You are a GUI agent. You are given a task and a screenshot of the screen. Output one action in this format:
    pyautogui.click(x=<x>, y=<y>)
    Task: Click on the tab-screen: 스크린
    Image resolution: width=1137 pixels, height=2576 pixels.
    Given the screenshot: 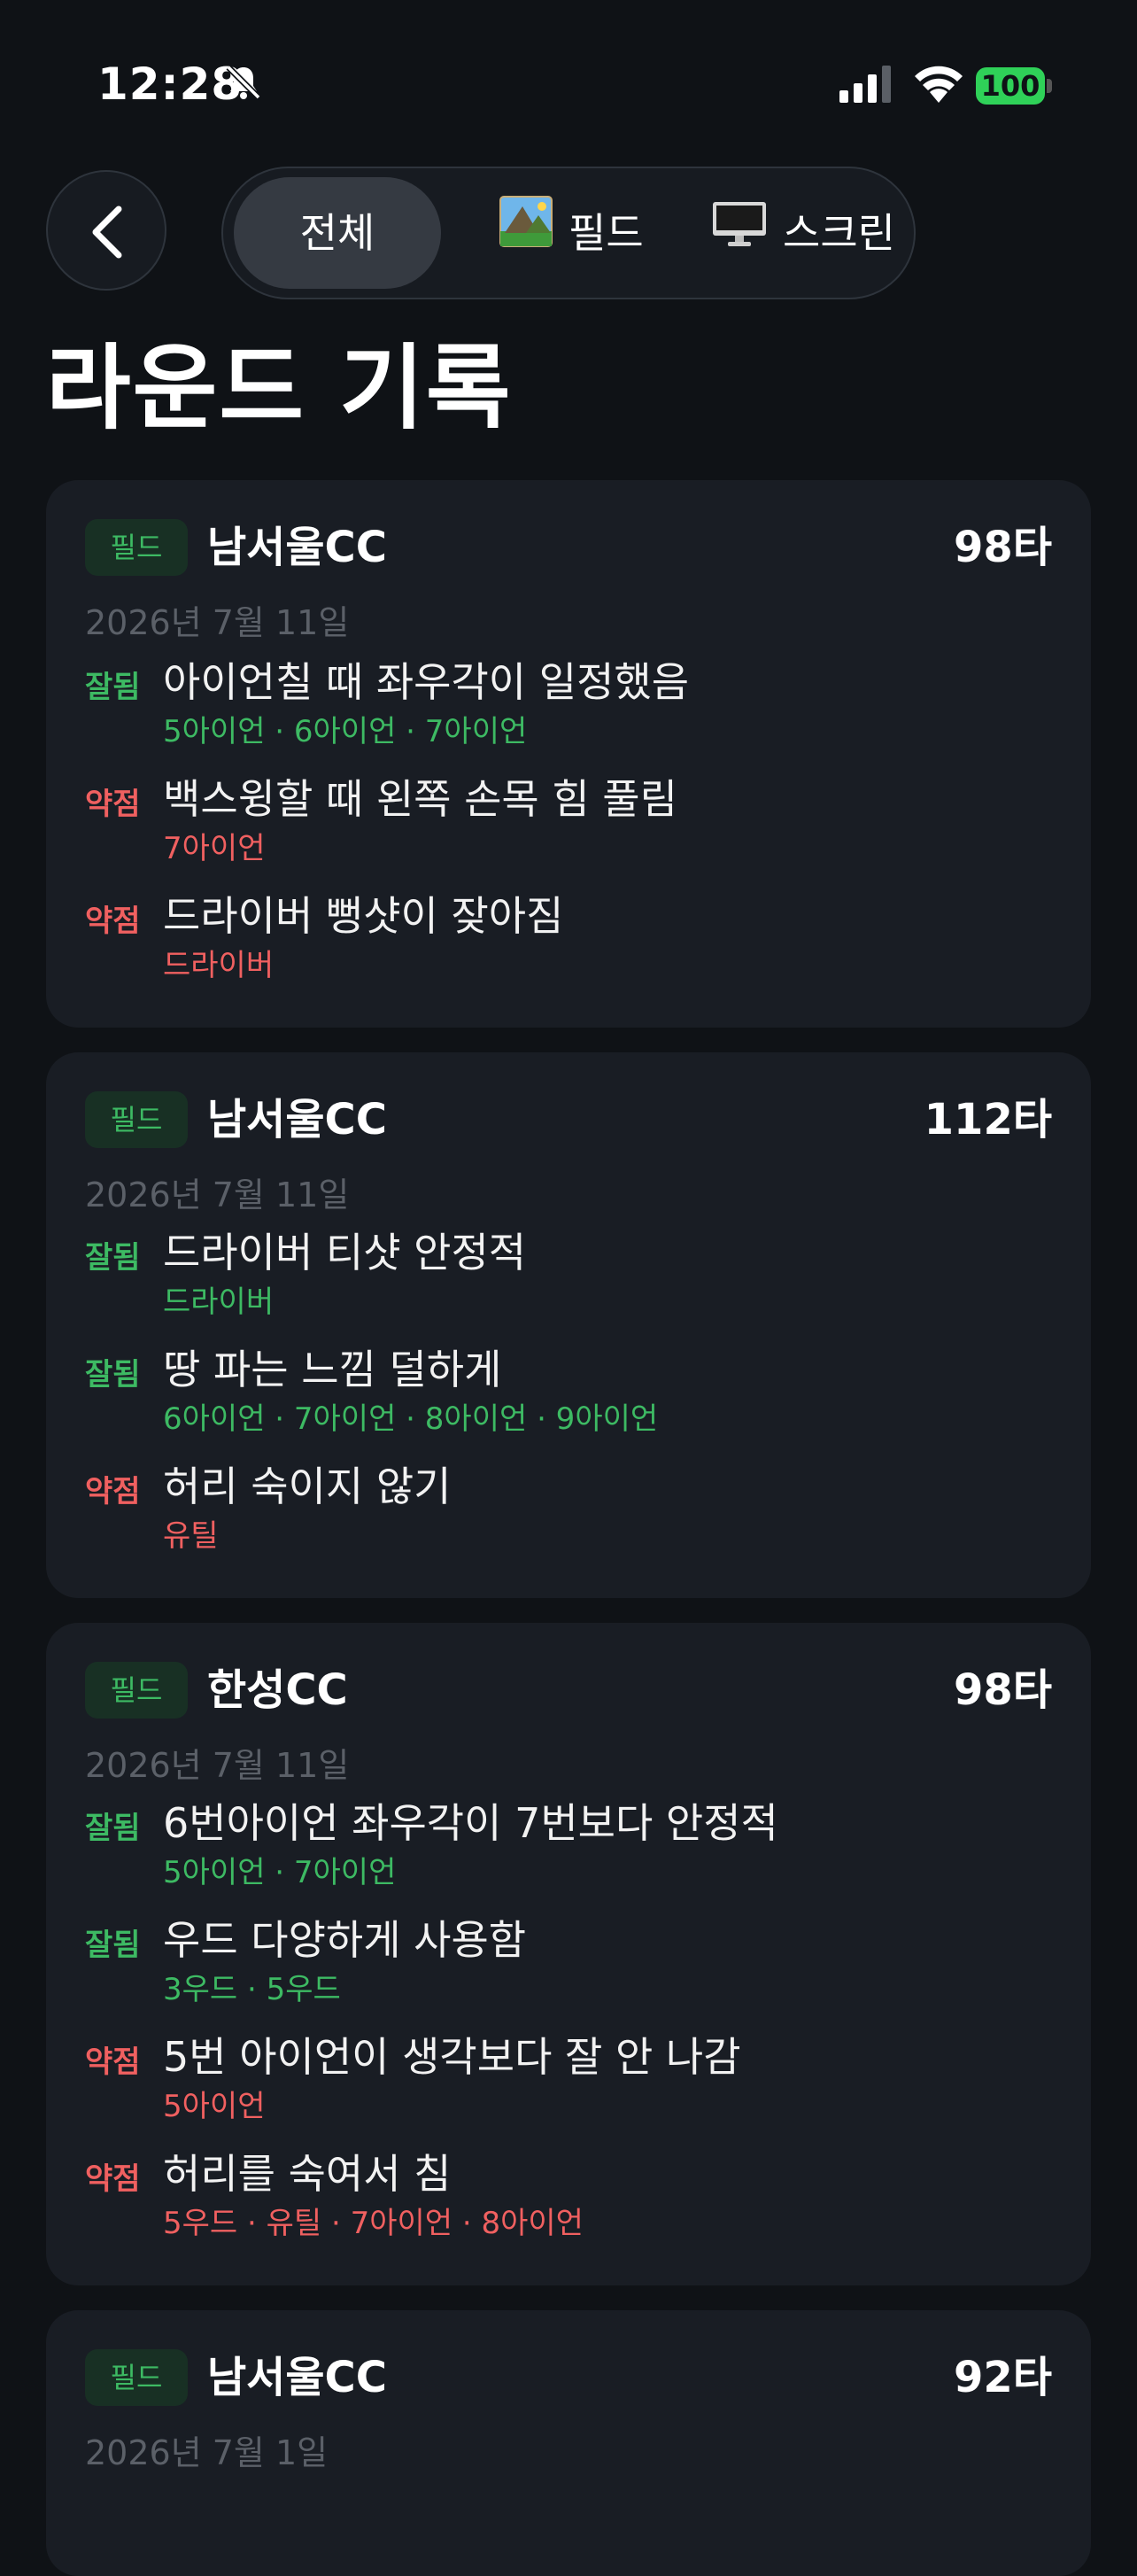 What is the action you would take?
    pyautogui.click(x=803, y=233)
    